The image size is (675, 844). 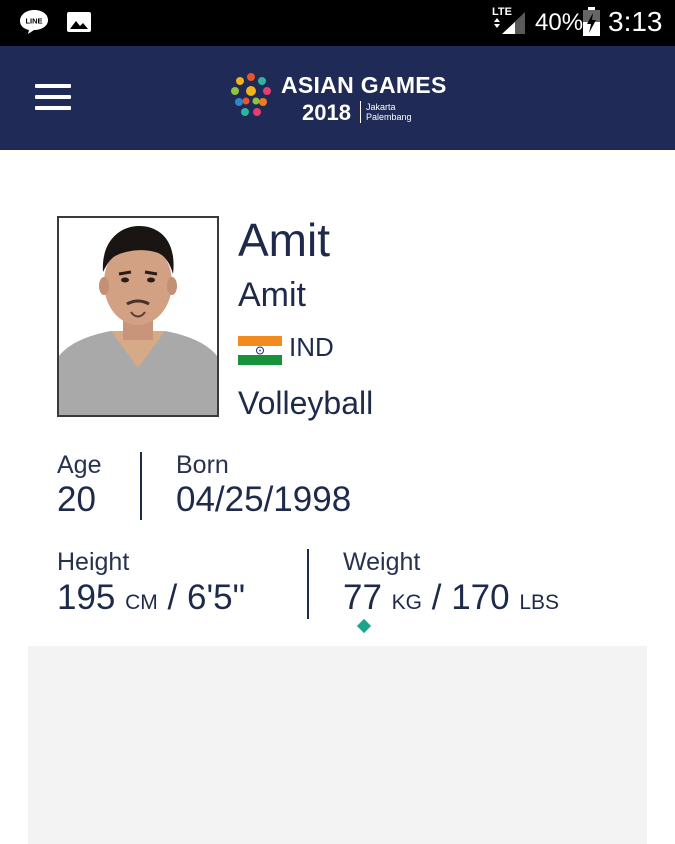 I want to click on height-label: Height, so click(x=93, y=562).